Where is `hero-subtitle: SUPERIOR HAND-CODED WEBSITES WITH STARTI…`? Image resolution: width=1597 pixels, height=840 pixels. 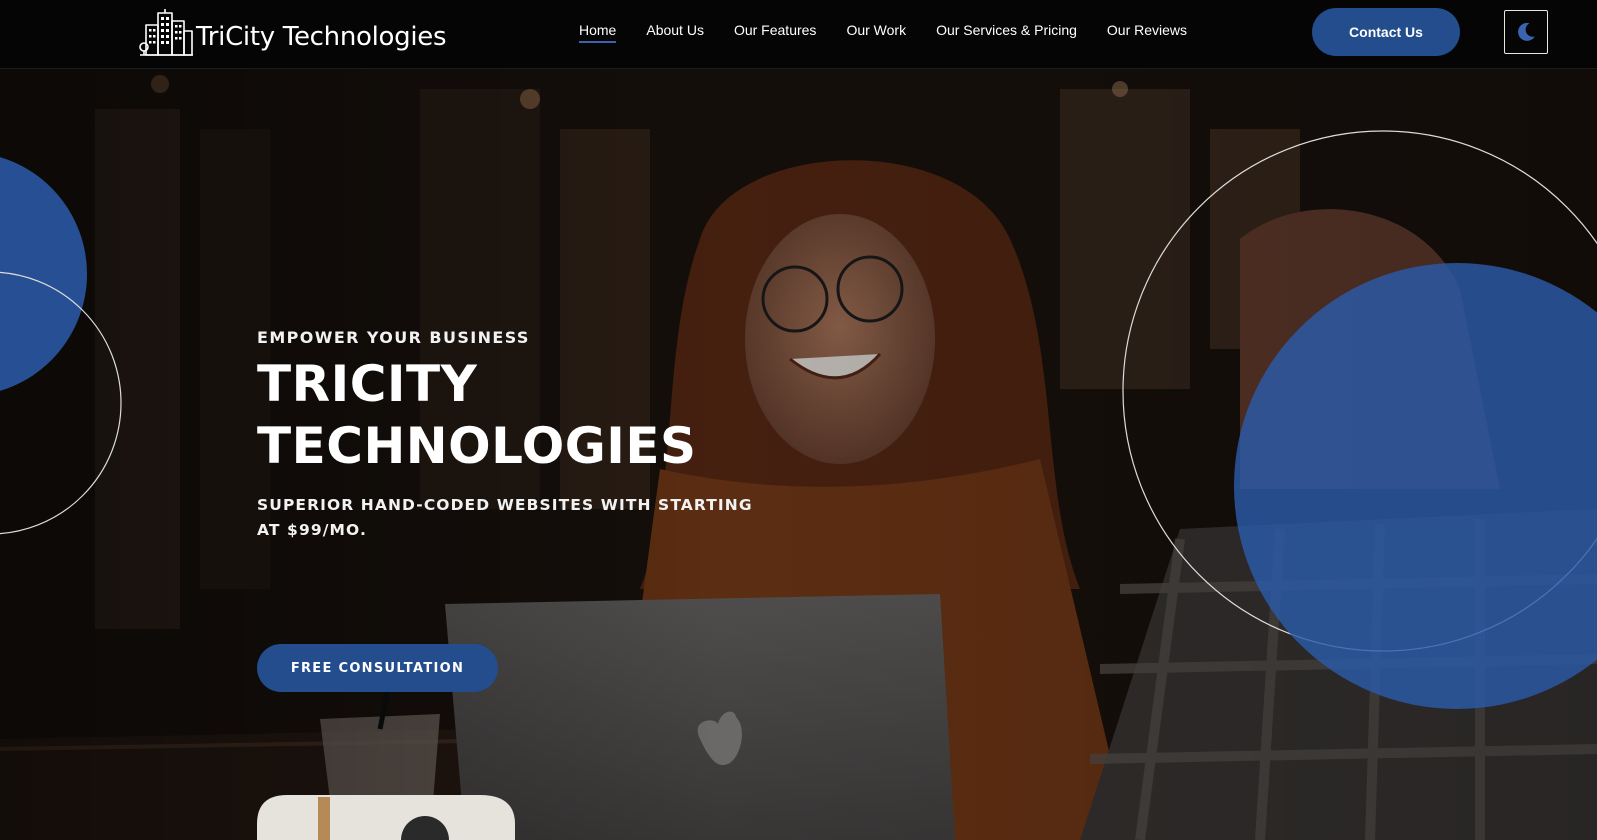 hero-subtitle: SUPERIOR HAND-CODED WEBSITES WITH STARTI… is located at coordinates (505, 517).